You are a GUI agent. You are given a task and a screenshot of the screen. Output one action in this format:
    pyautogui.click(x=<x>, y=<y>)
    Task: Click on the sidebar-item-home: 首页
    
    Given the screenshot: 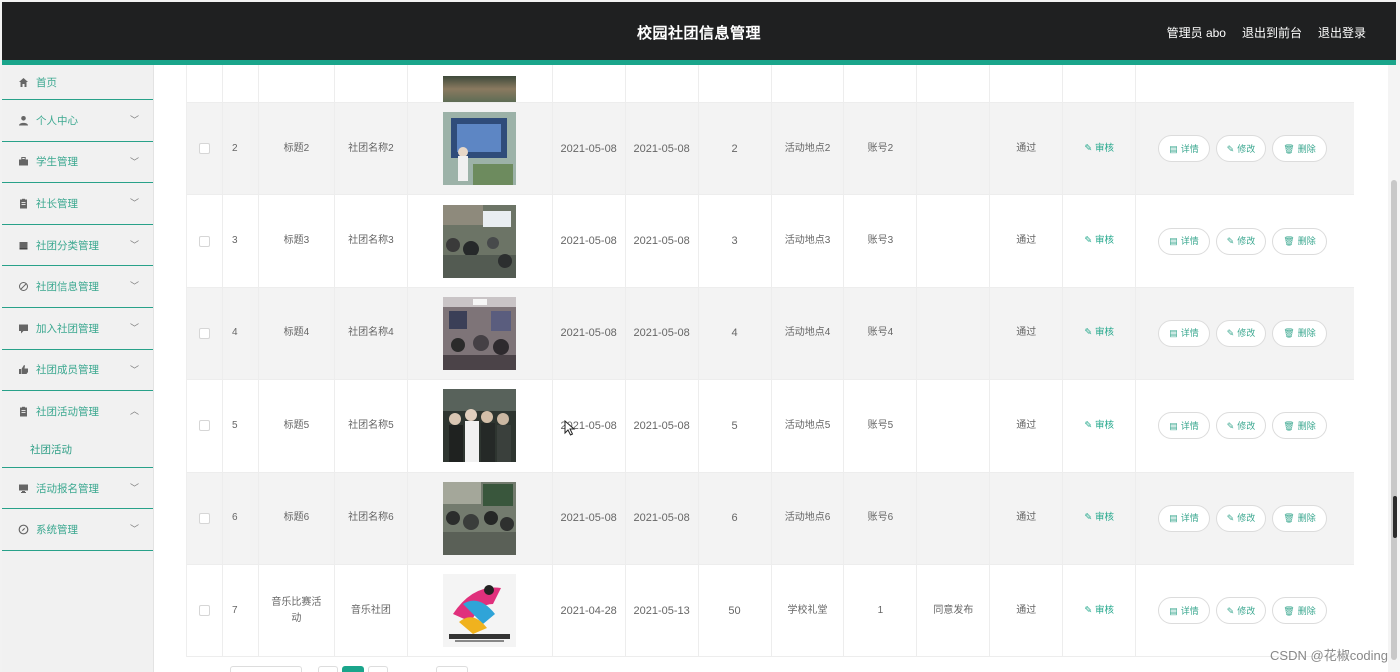 What is the action you would take?
    pyautogui.click(x=77, y=82)
    